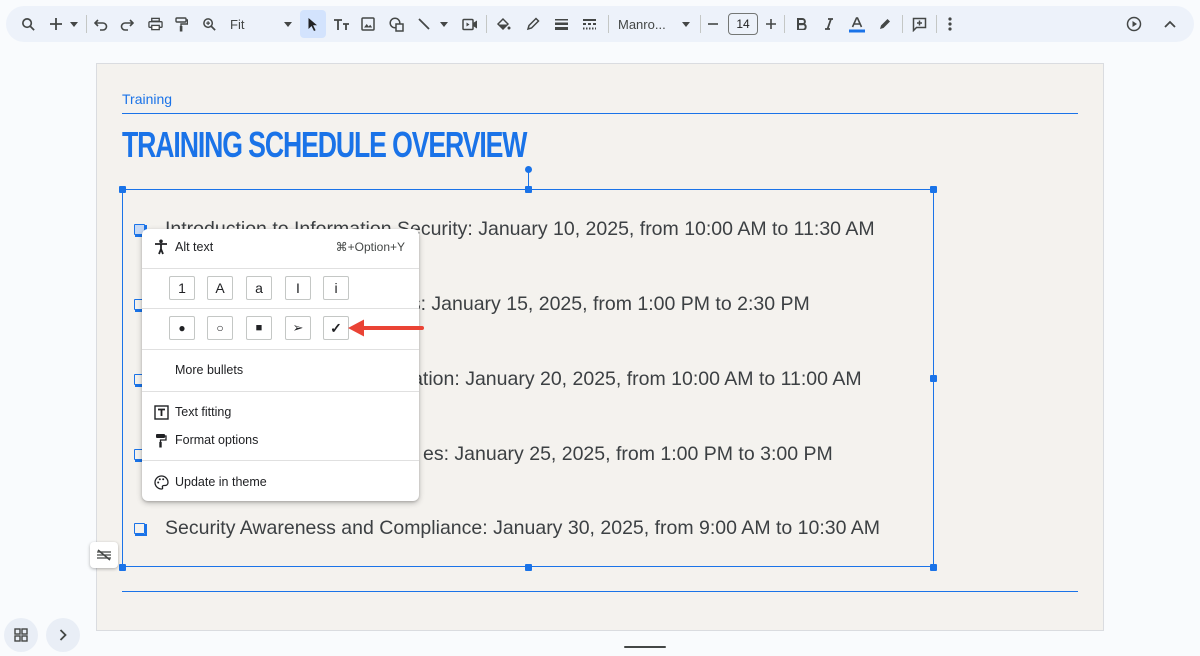 The height and width of the screenshot is (656, 1200). Describe the element at coordinates (386, 328) in the screenshot. I see `annotation-arrow-icon` at that location.